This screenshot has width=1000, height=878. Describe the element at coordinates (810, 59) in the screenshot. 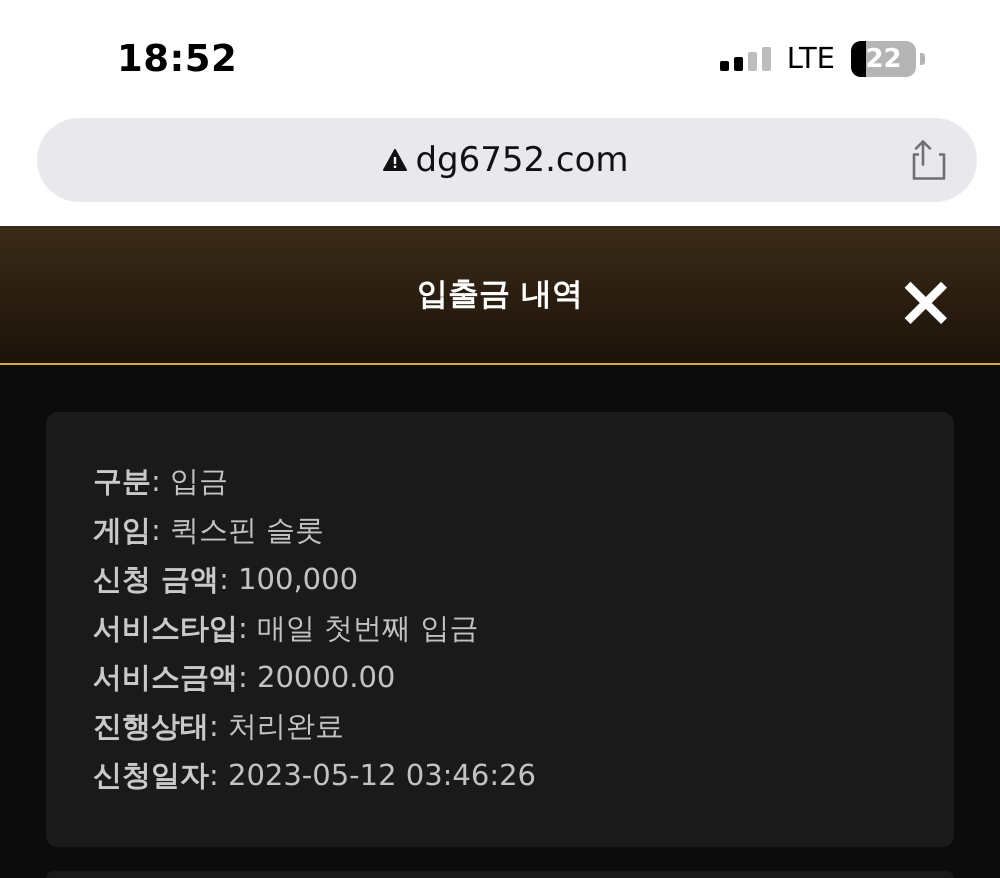

I see `network-label: LTE` at that location.